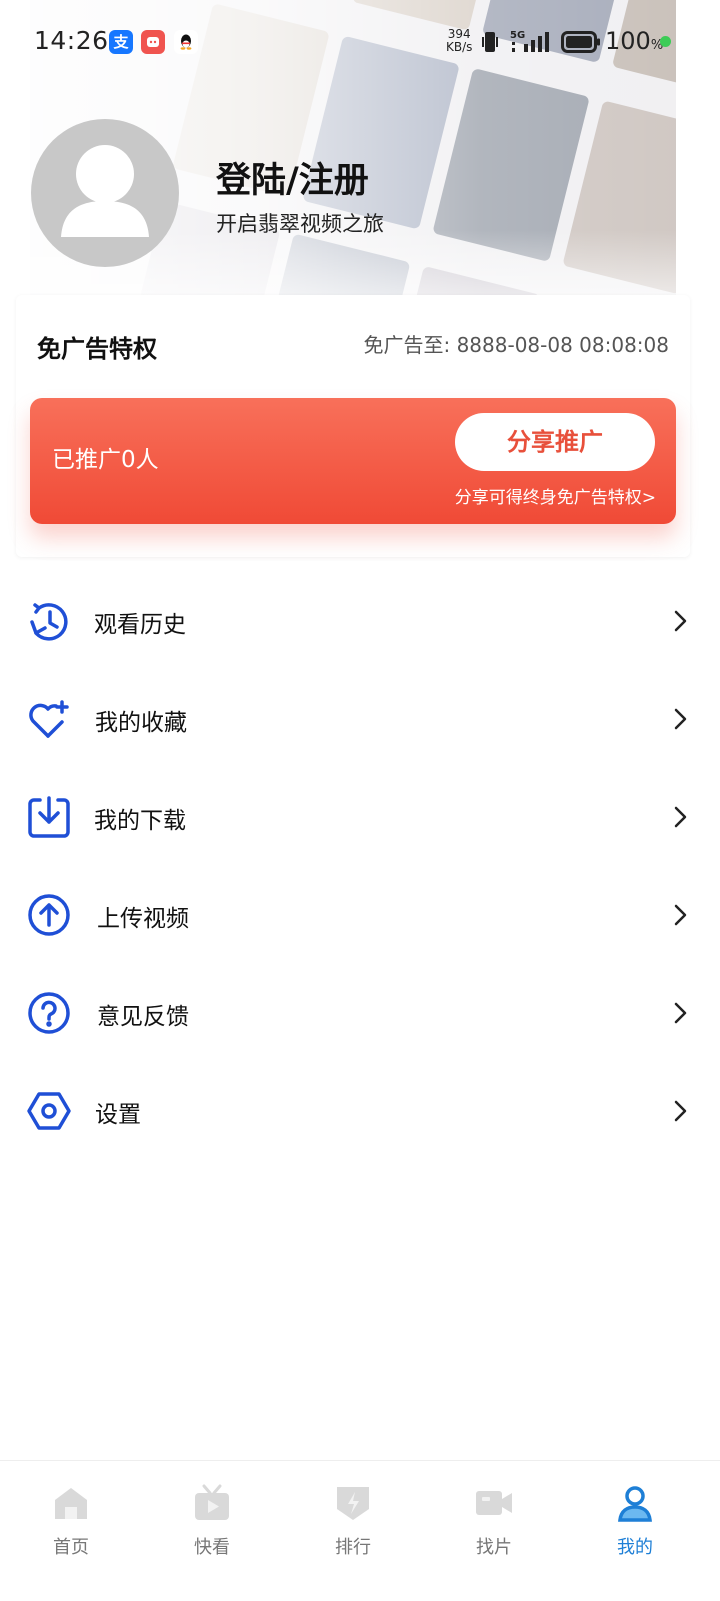 The image size is (720, 1601). Describe the element at coordinates (143, 919) in the screenshot. I see `menu-label: 上传视频` at that location.